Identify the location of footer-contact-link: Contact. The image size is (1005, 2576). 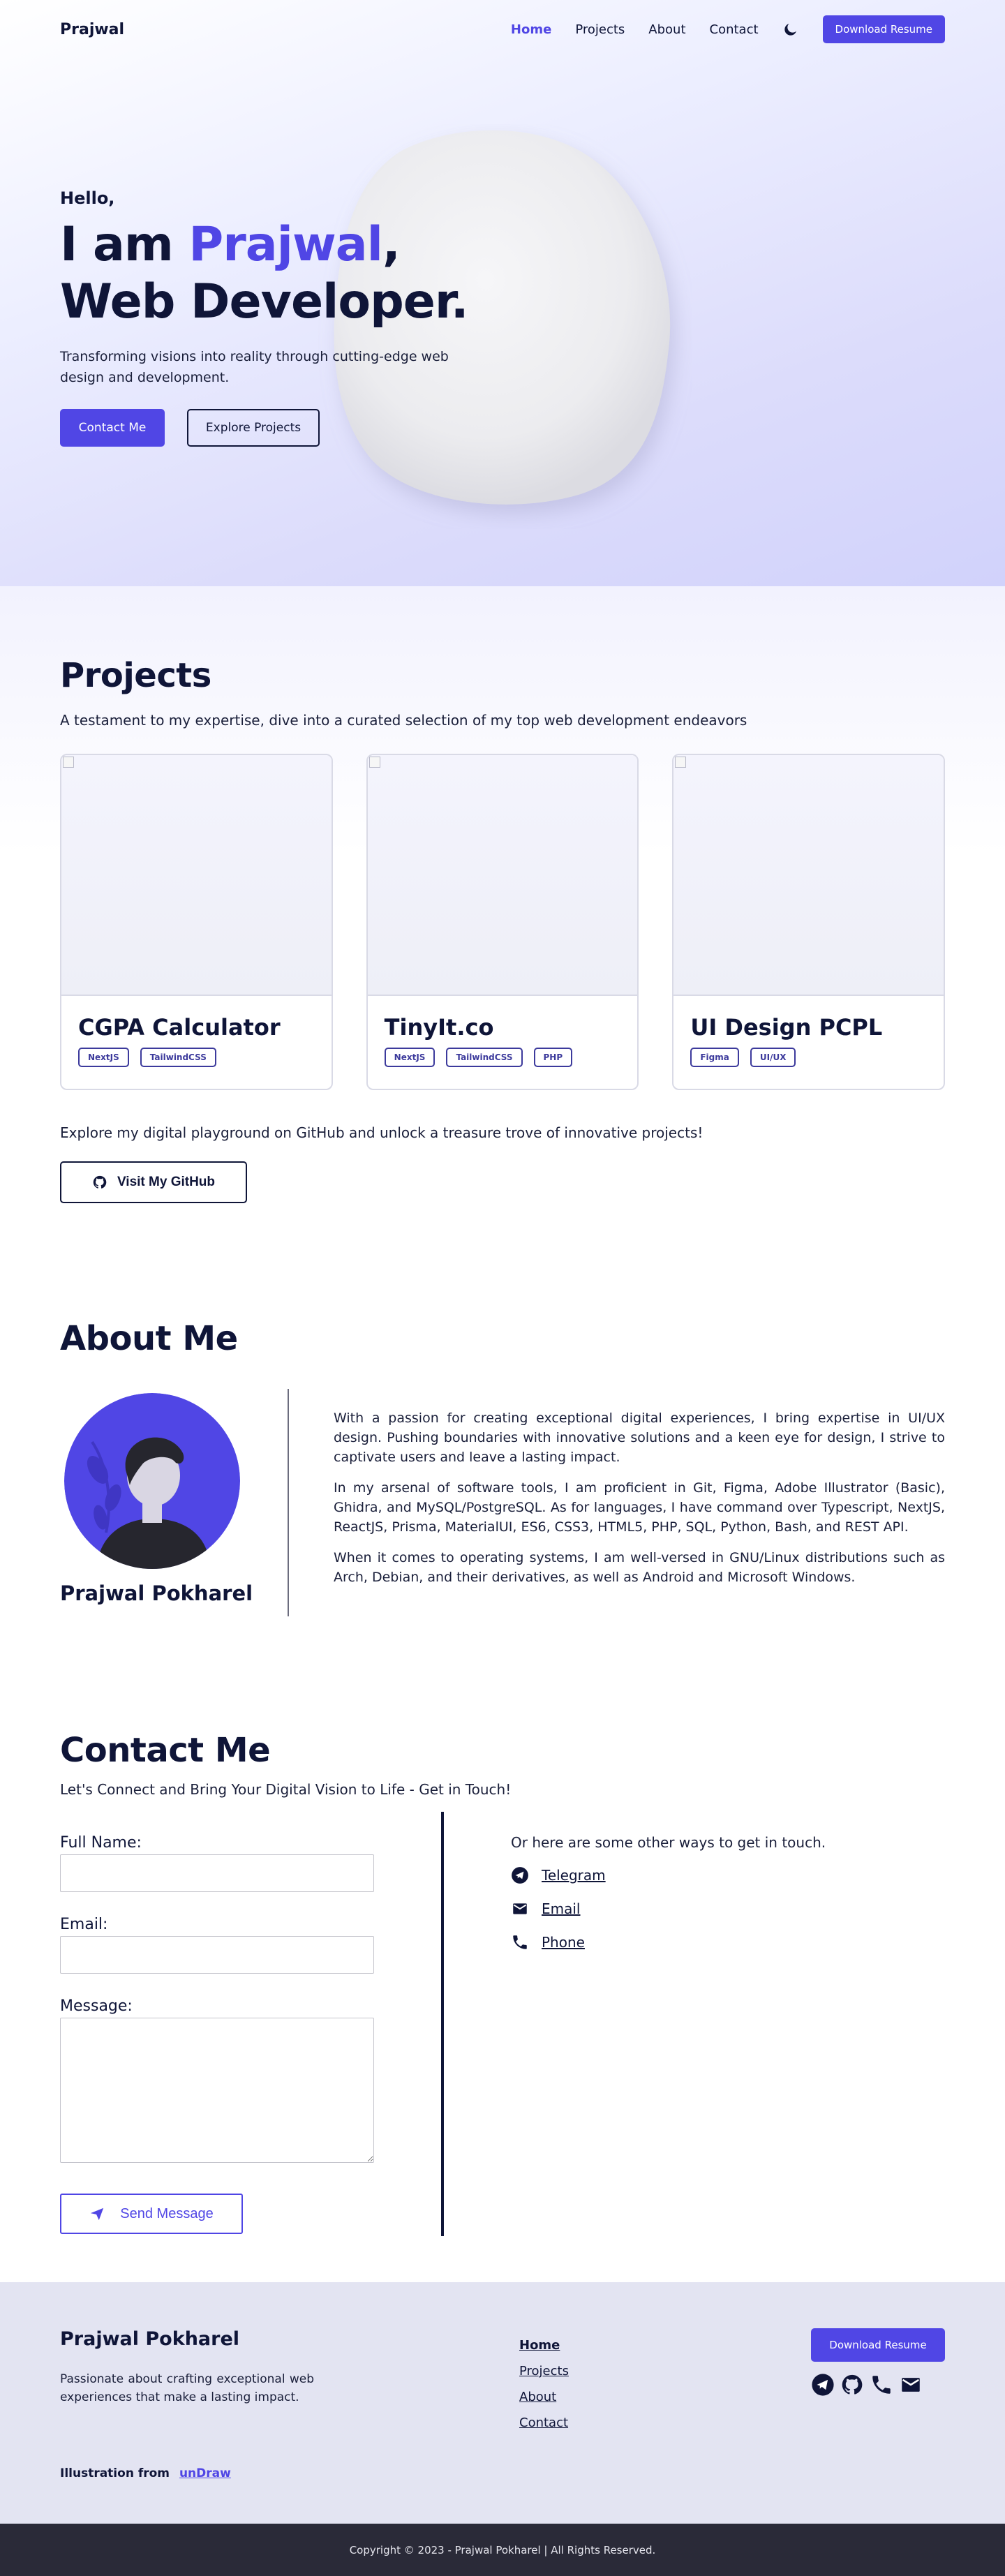
(544, 2422).